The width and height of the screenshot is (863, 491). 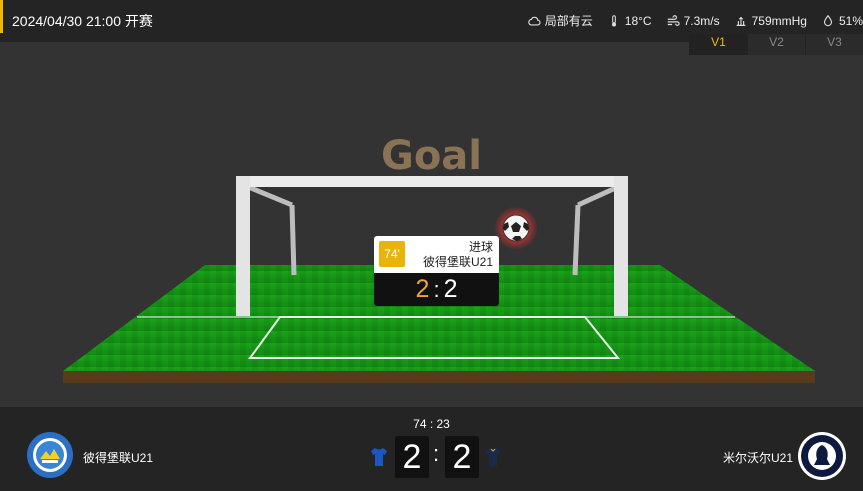 What do you see at coordinates (516, 228) in the screenshot?
I see `soccer-ball-icon` at bounding box center [516, 228].